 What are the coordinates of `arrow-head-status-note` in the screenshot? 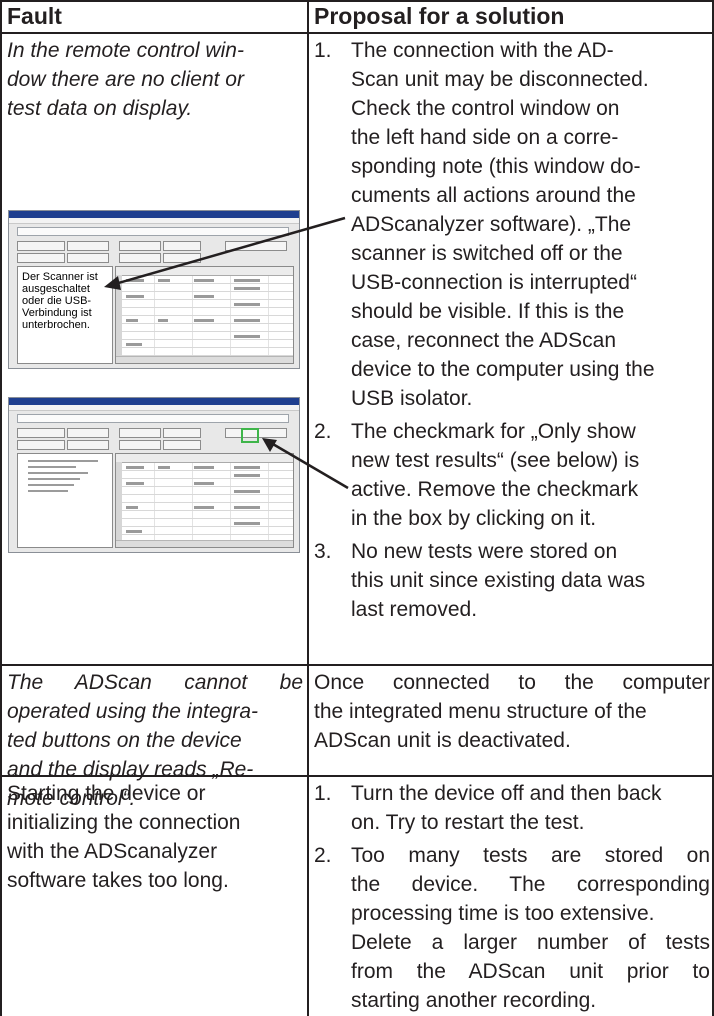 It's located at (112, 283).